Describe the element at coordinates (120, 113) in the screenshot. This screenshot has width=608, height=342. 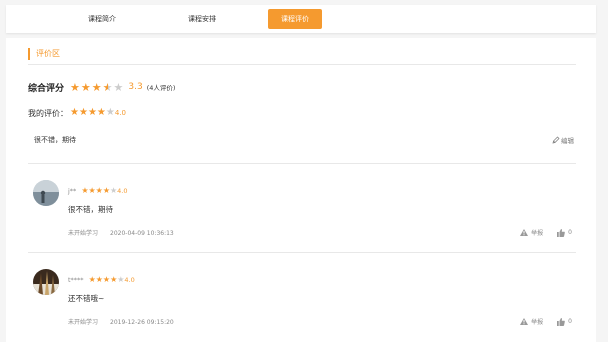
I see `my-rating-score: 4.0` at that location.